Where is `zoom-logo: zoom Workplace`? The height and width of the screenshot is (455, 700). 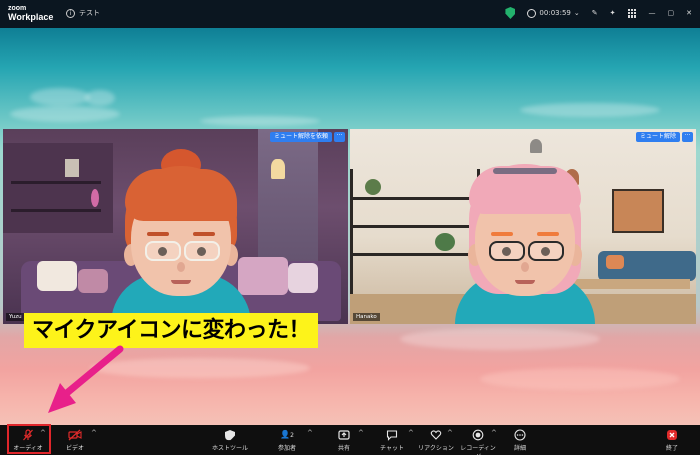 zoom-logo: zoom Workplace is located at coordinates (30, 13).